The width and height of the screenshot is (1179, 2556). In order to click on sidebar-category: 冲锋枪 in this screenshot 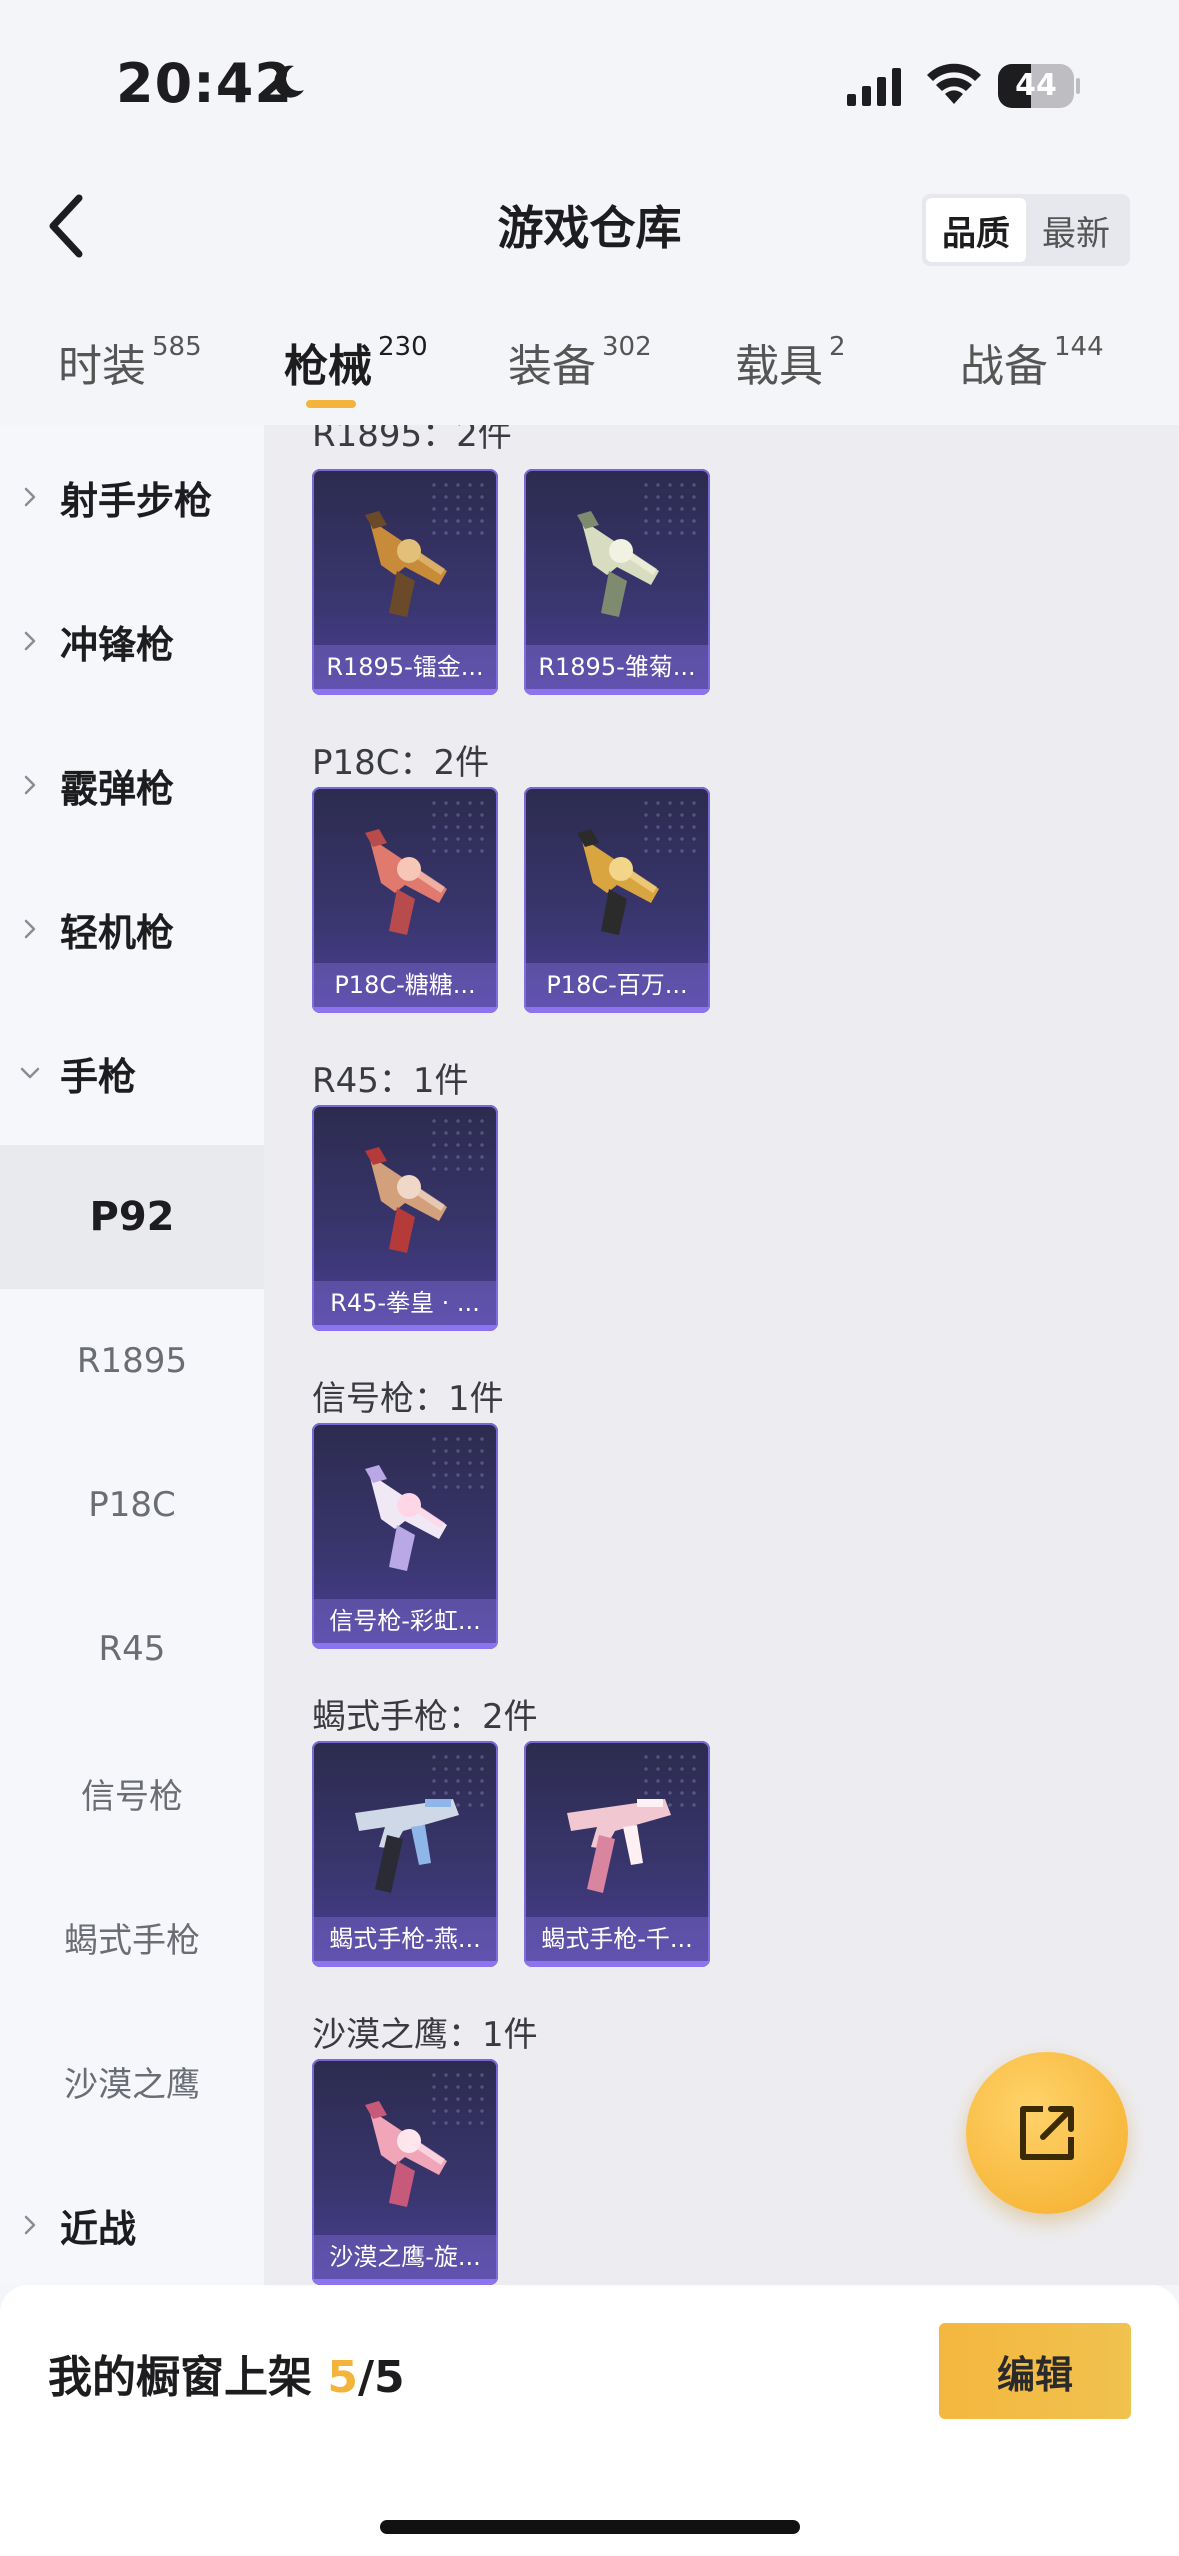, I will do `click(132, 641)`.